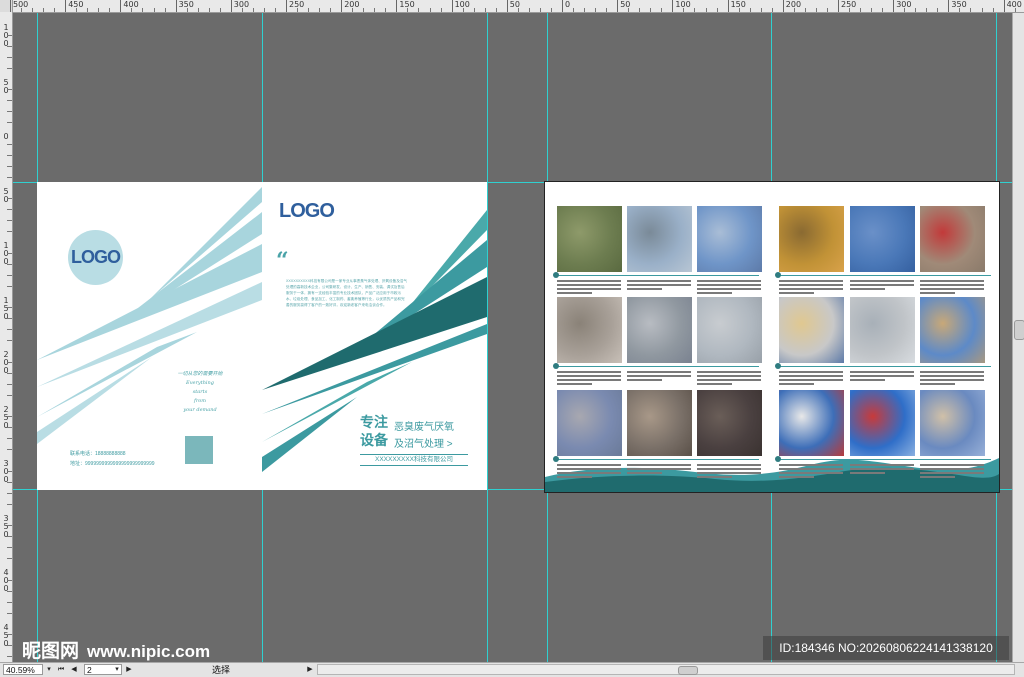  Describe the element at coordinates (117, 669) in the screenshot. I see `page-dropdown-icon: ▾` at that location.